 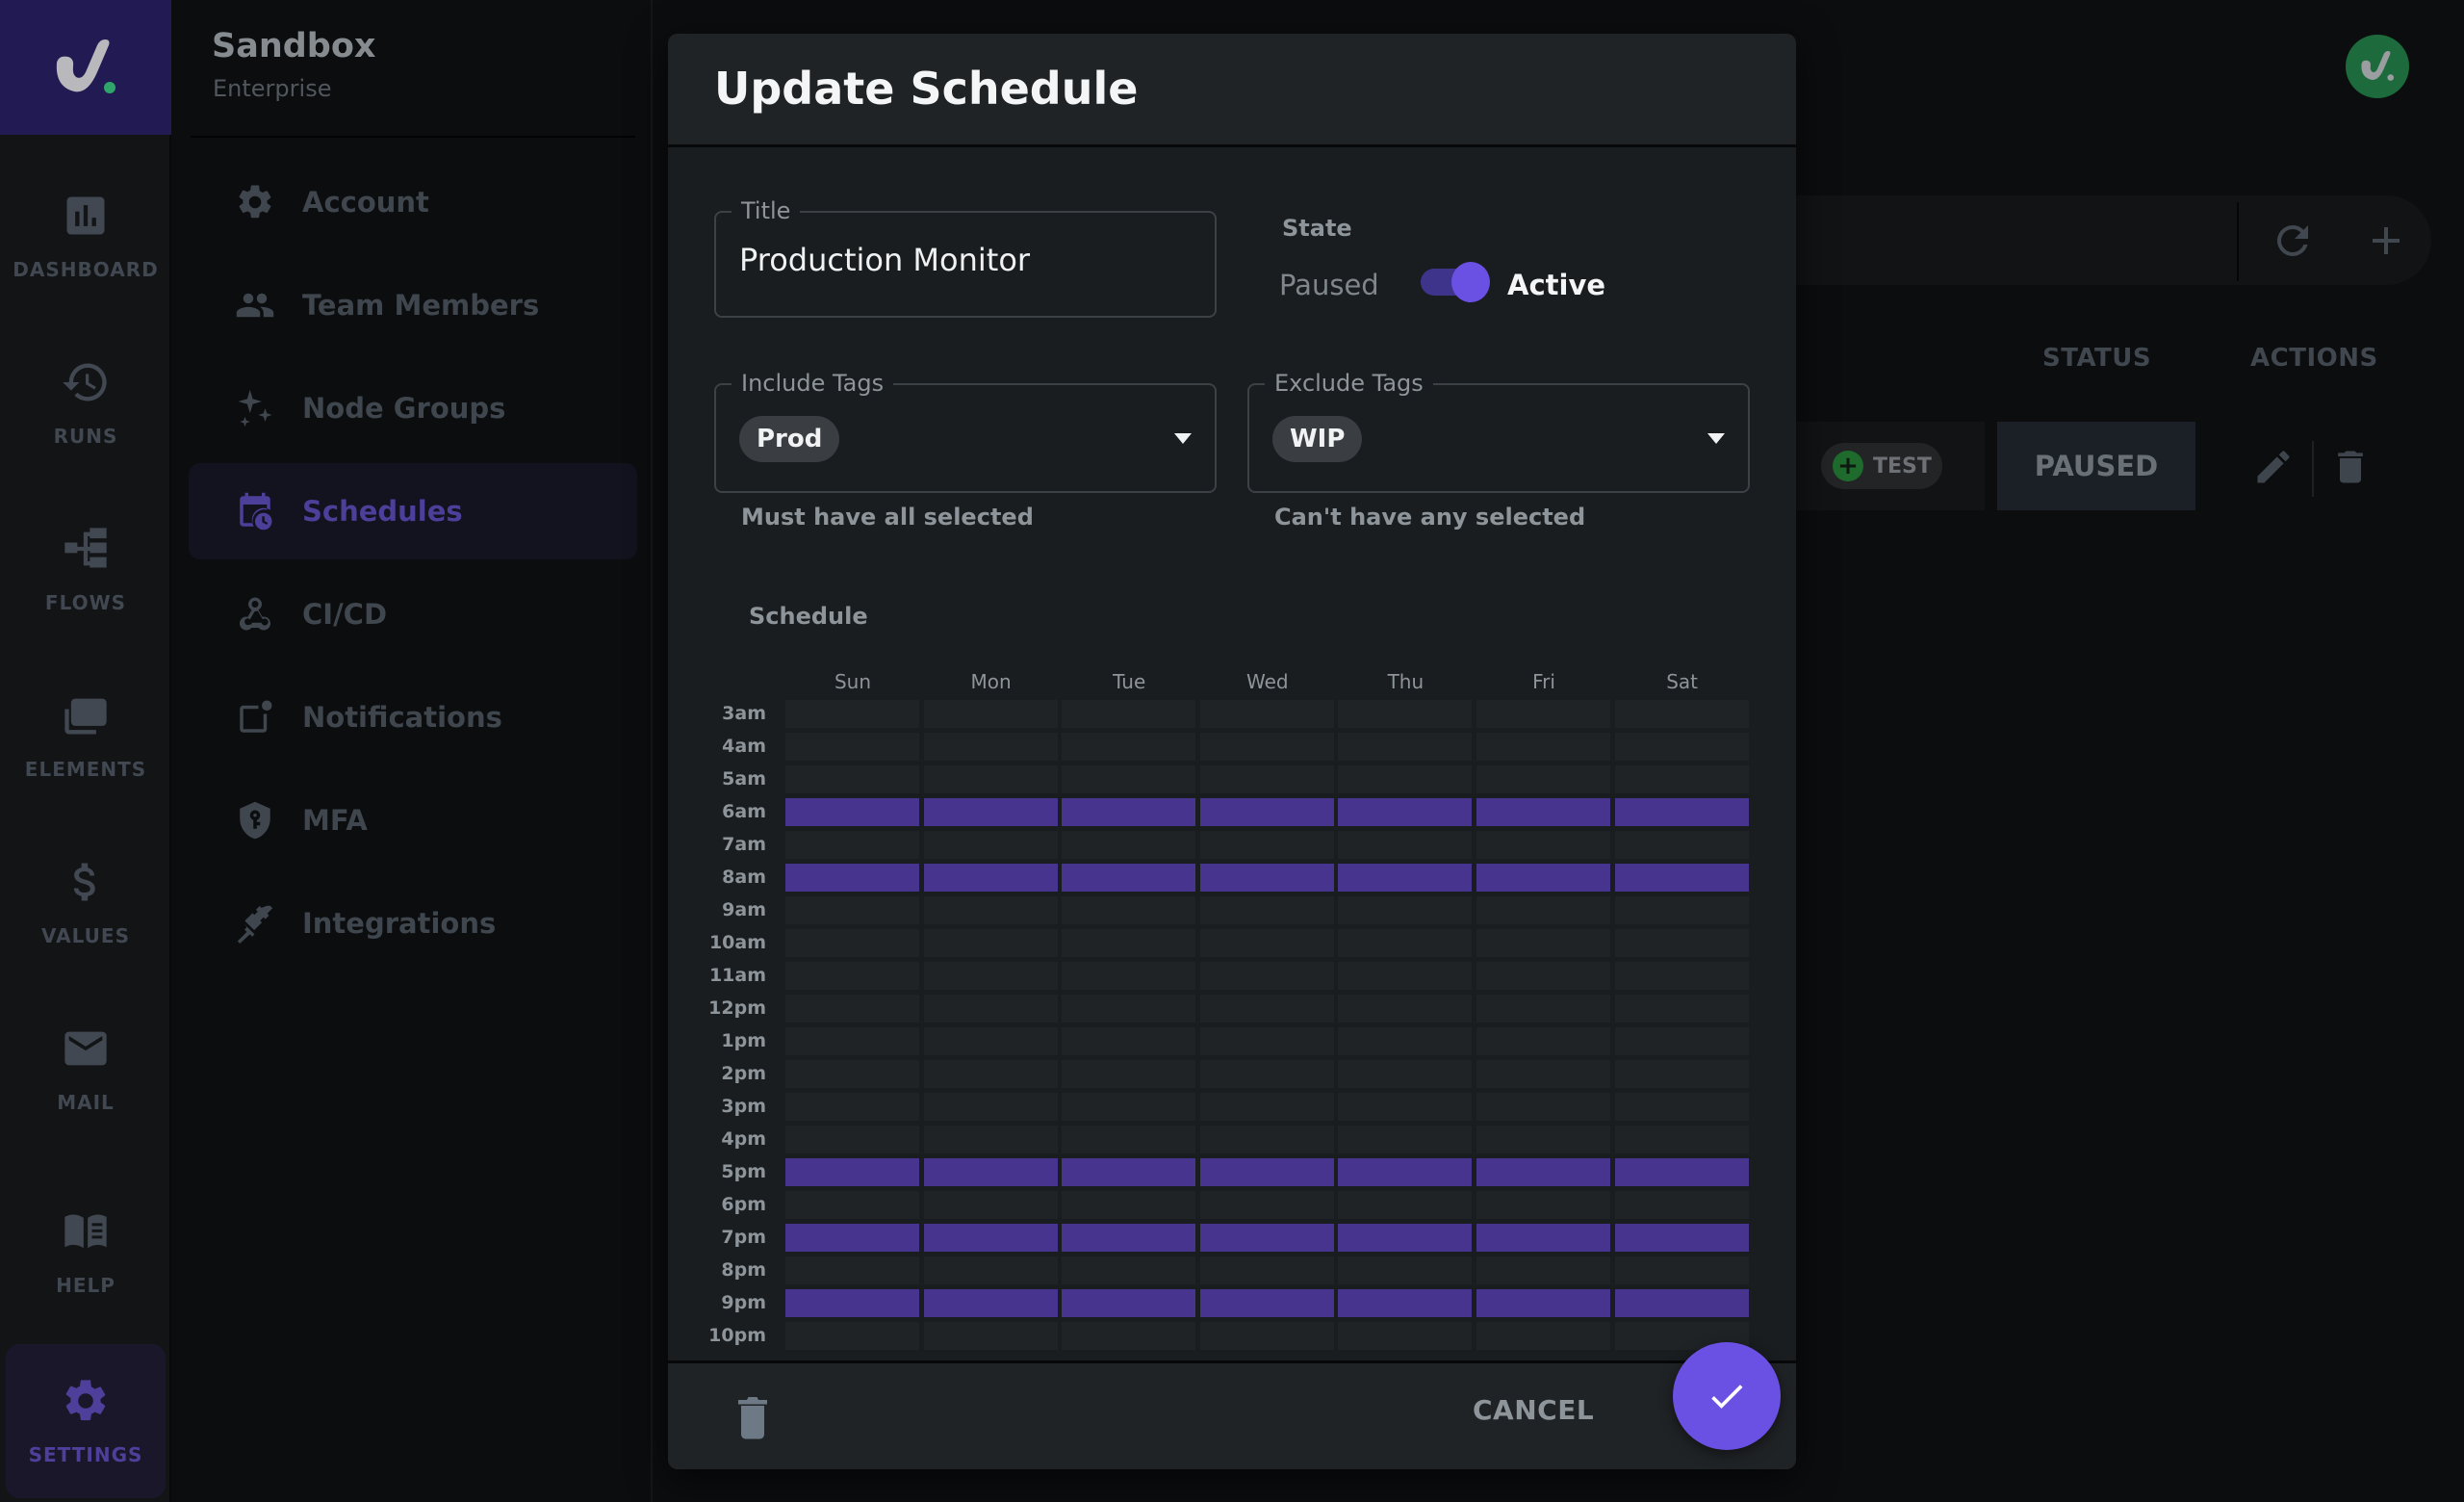 I want to click on schedule-cell-mon-10am, so click(x=990, y=943).